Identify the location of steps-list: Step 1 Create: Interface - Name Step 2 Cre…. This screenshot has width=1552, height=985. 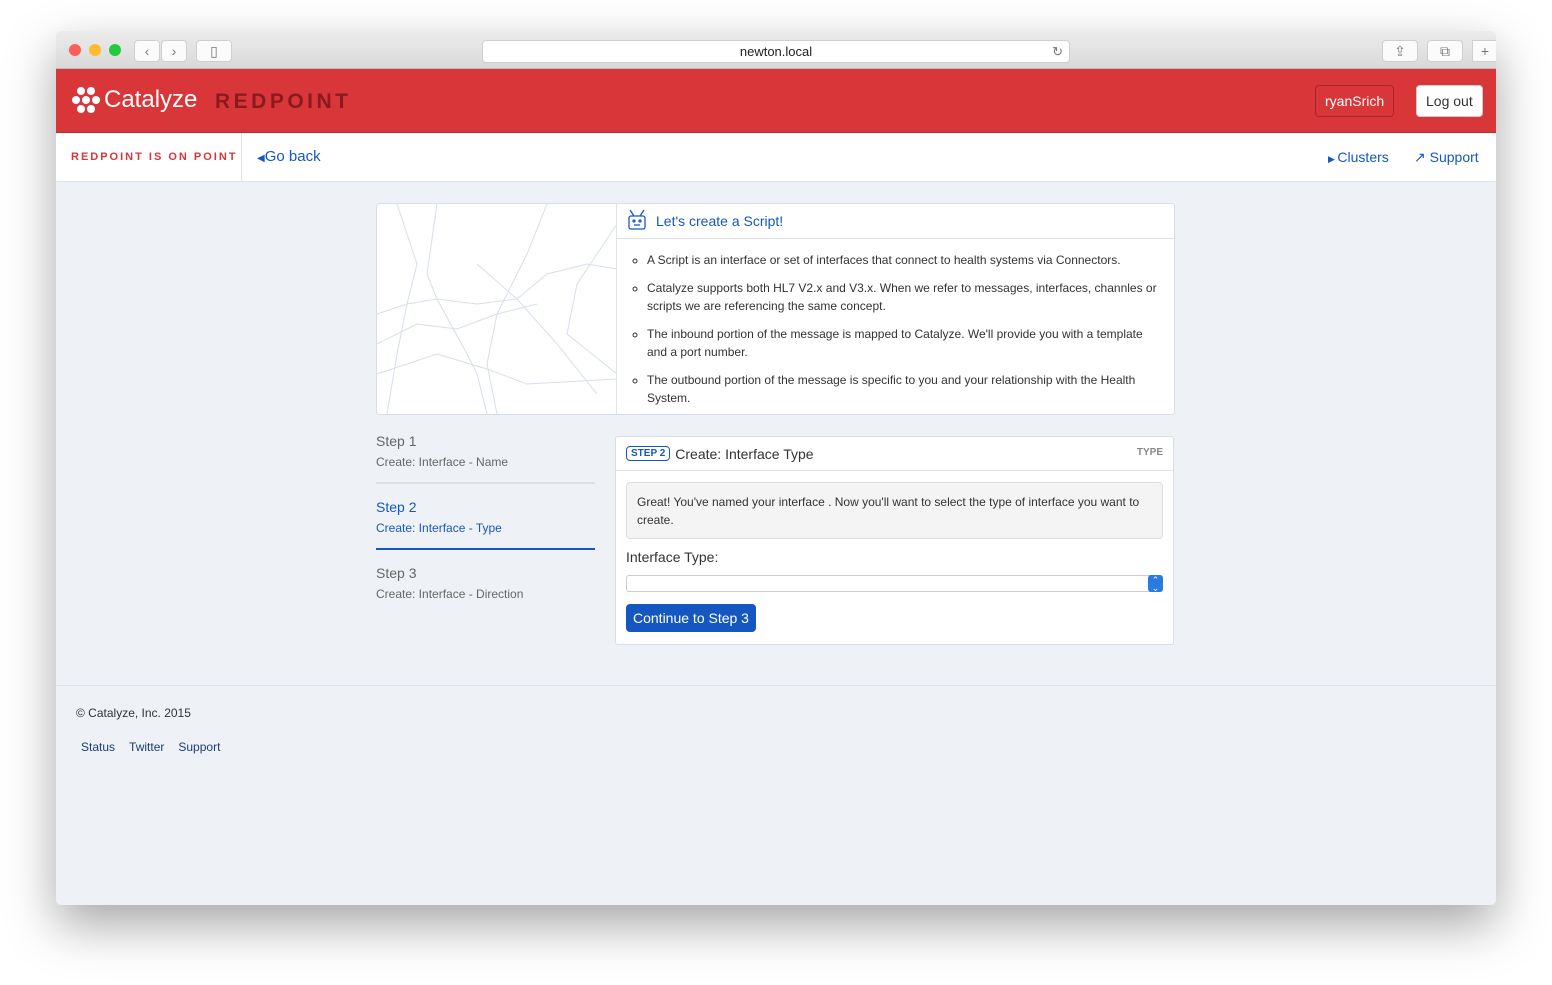
(485, 532).